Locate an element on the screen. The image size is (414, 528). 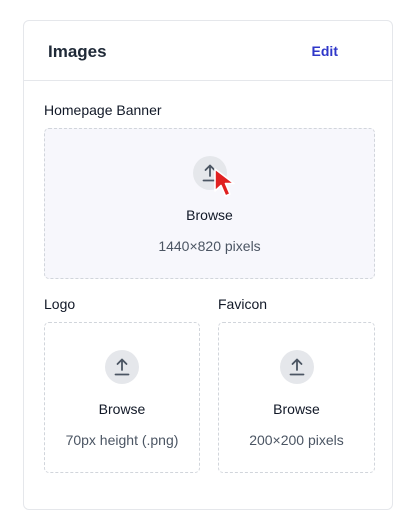
banner-size-hint: 1440×820 pixels is located at coordinates (209, 246).